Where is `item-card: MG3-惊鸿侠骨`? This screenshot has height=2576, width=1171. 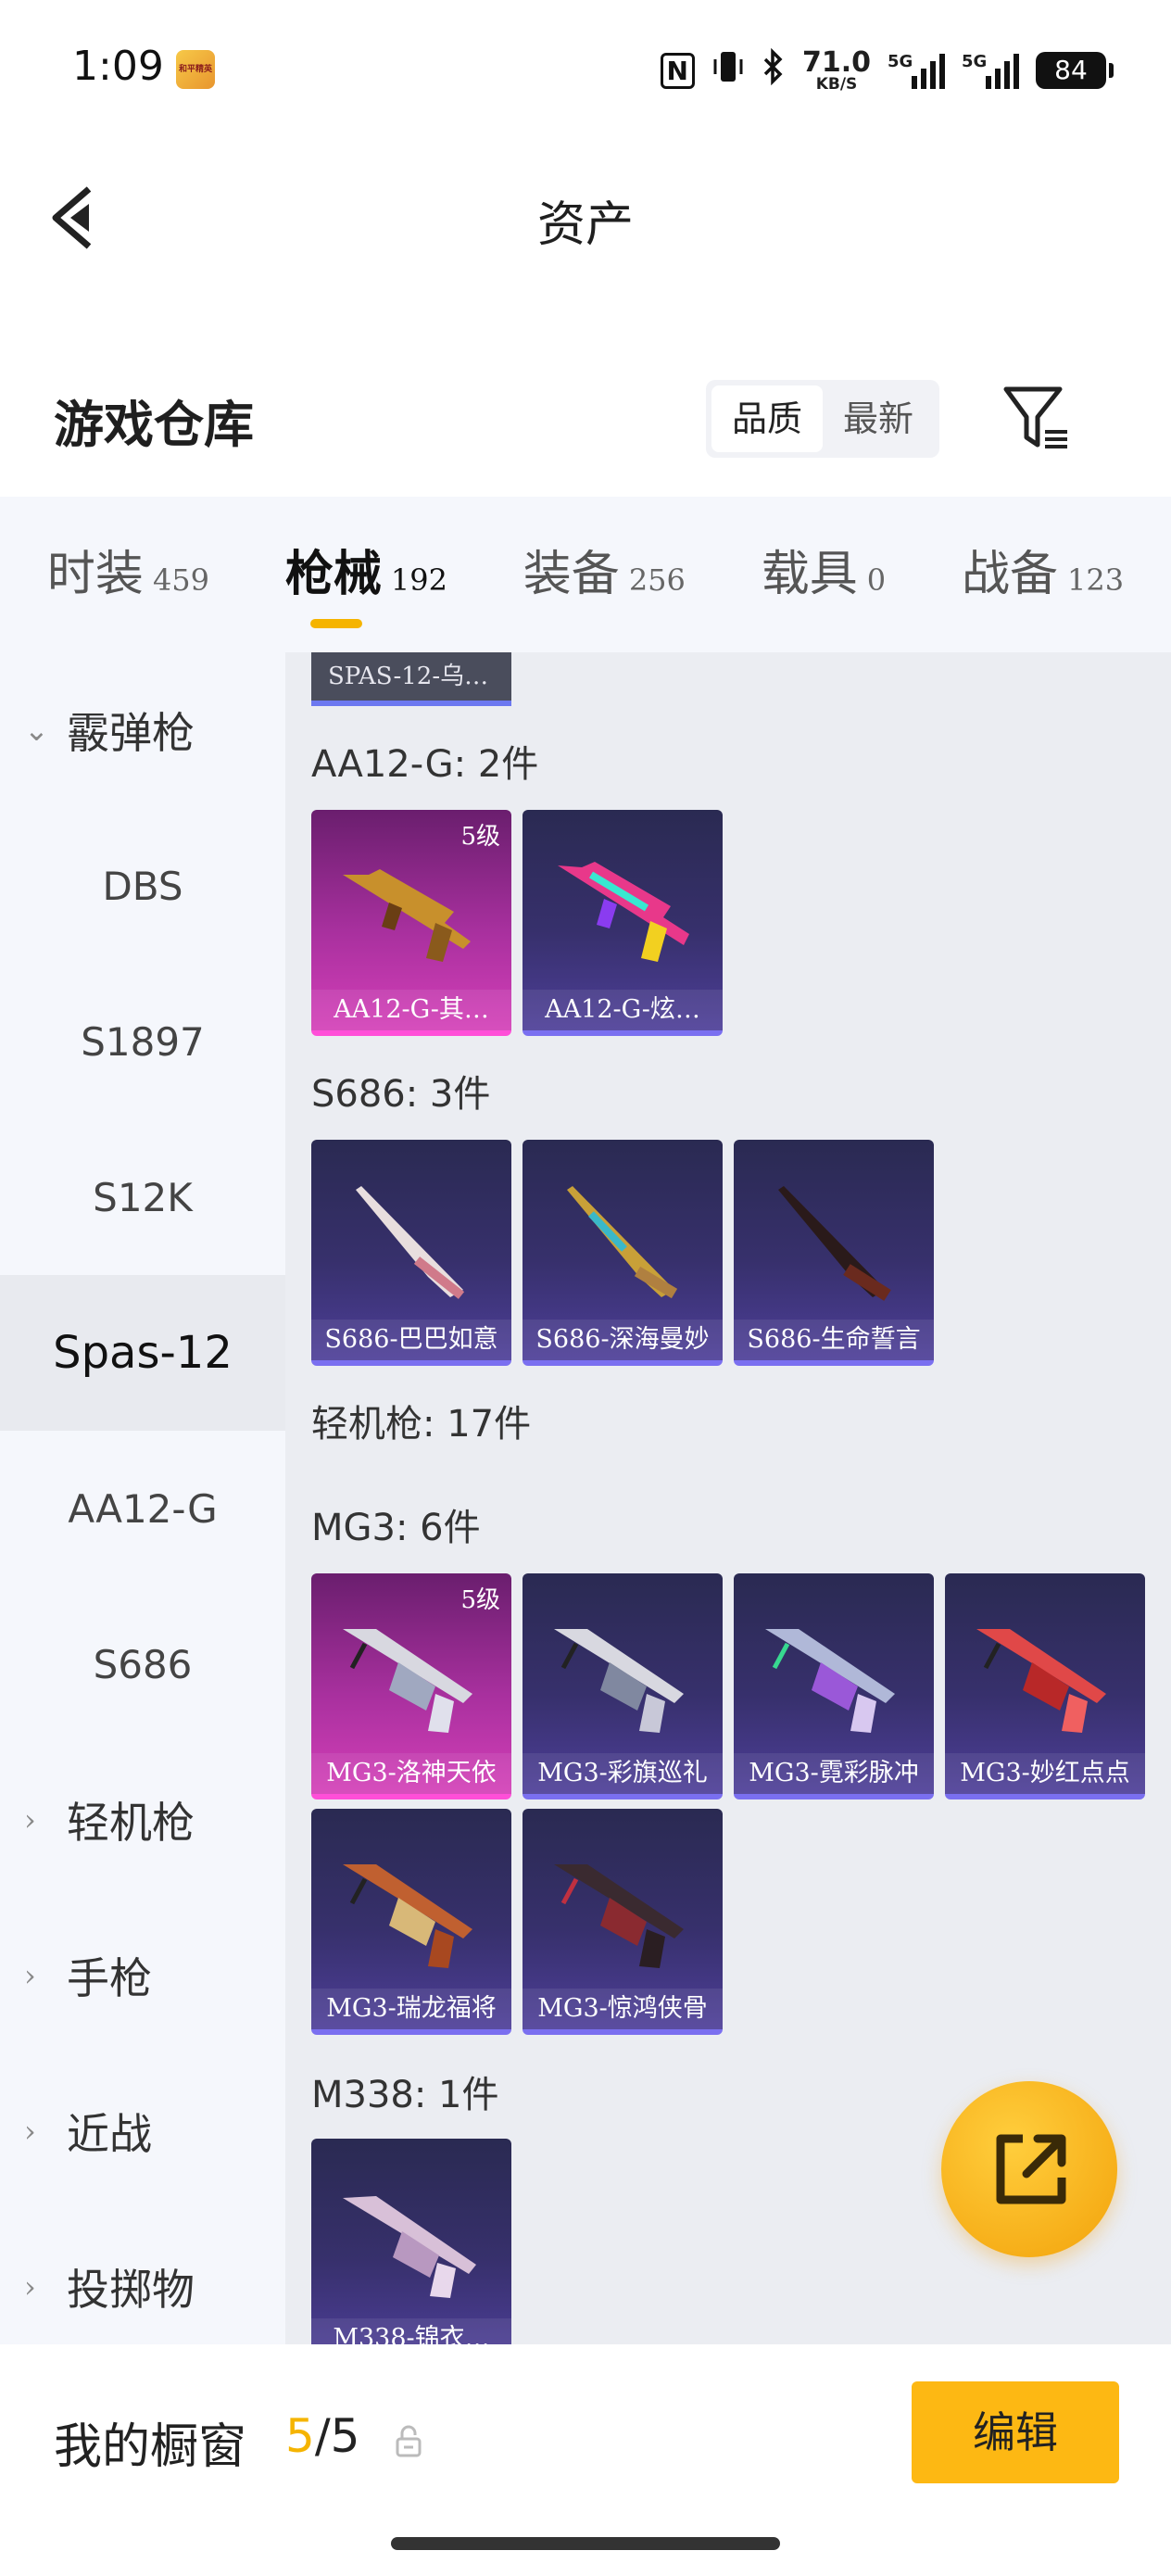 item-card: MG3-惊鸿侠骨 is located at coordinates (623, 1922).